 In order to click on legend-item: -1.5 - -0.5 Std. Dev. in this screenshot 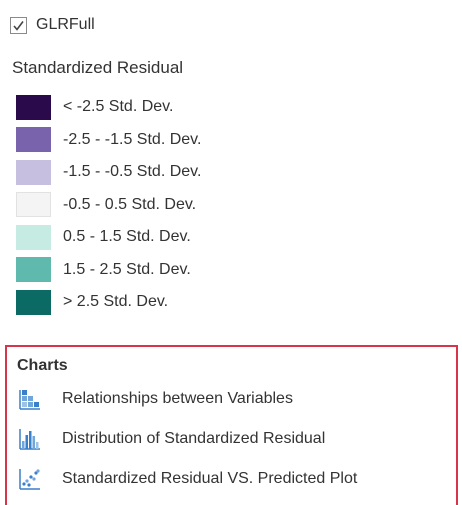, I will do `click(108, 172)`.